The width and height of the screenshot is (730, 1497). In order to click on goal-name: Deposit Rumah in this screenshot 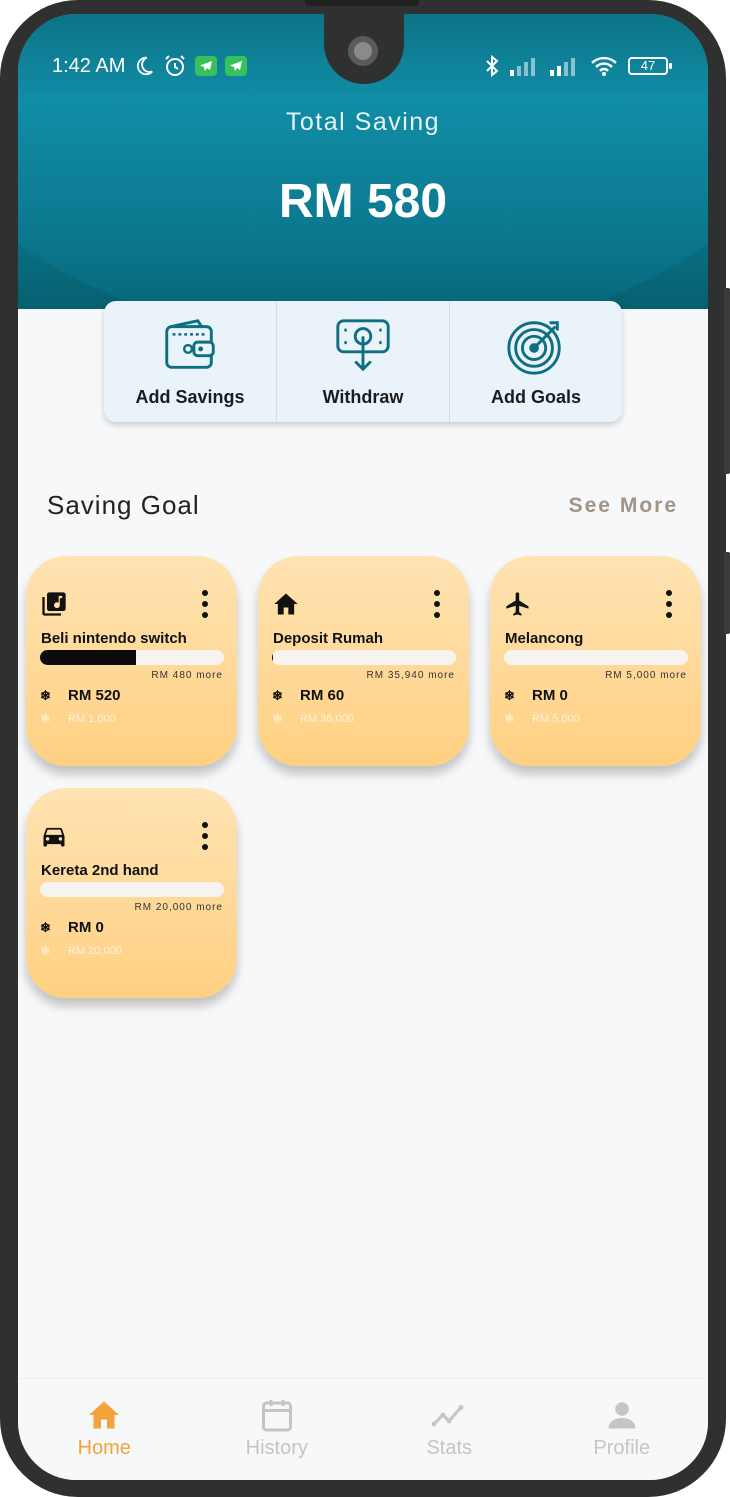, I will do `click(328, 638)`.